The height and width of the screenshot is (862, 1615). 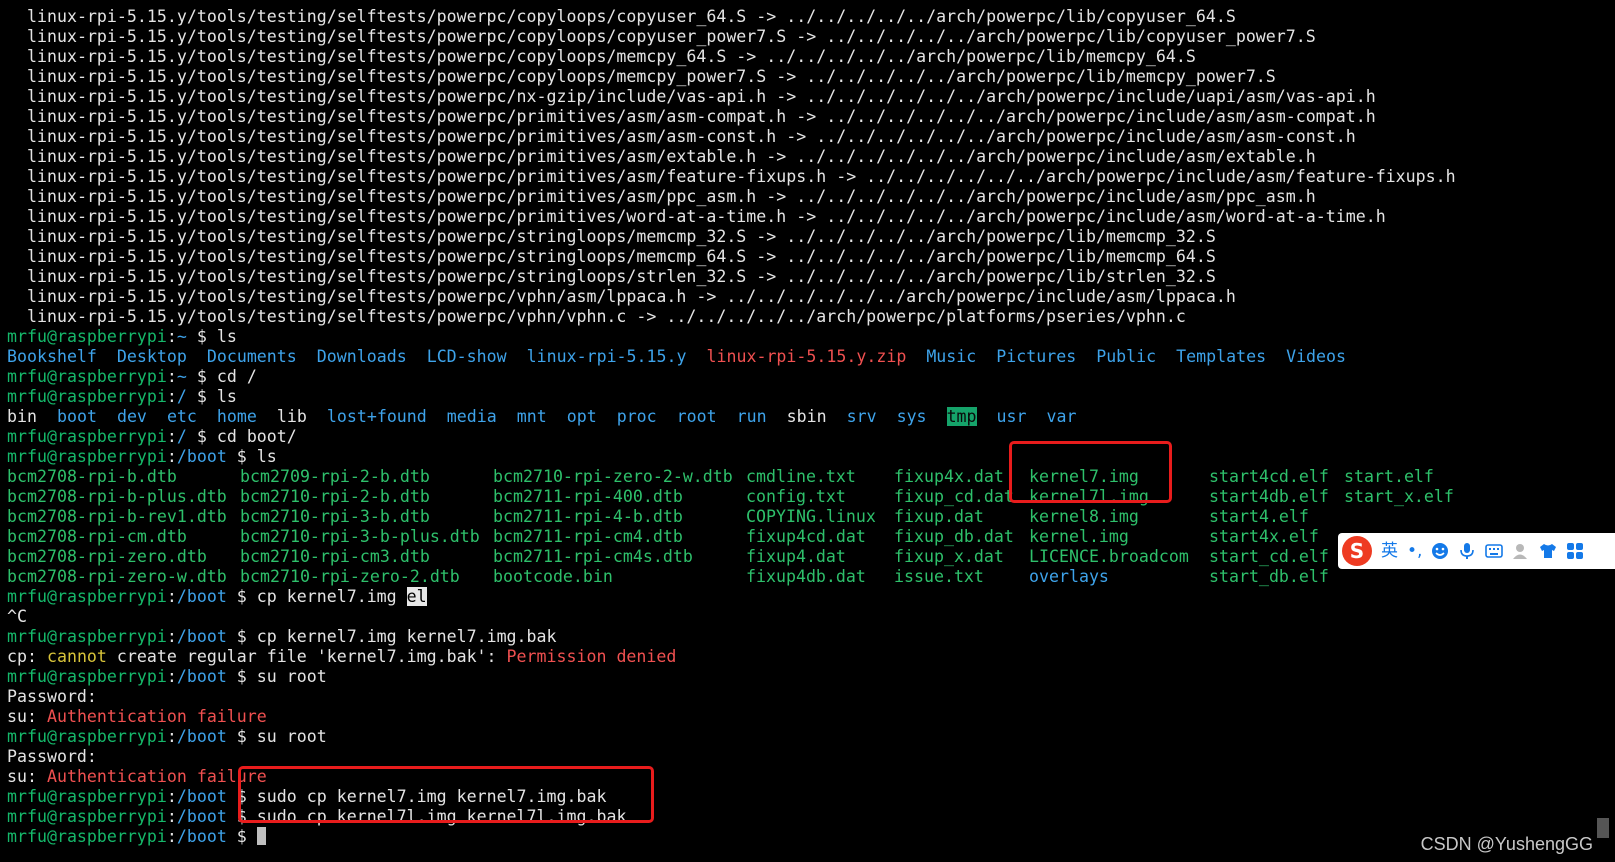 I want to click on boot-file-entry: cmdline.txt, so click(x=801, y=476).